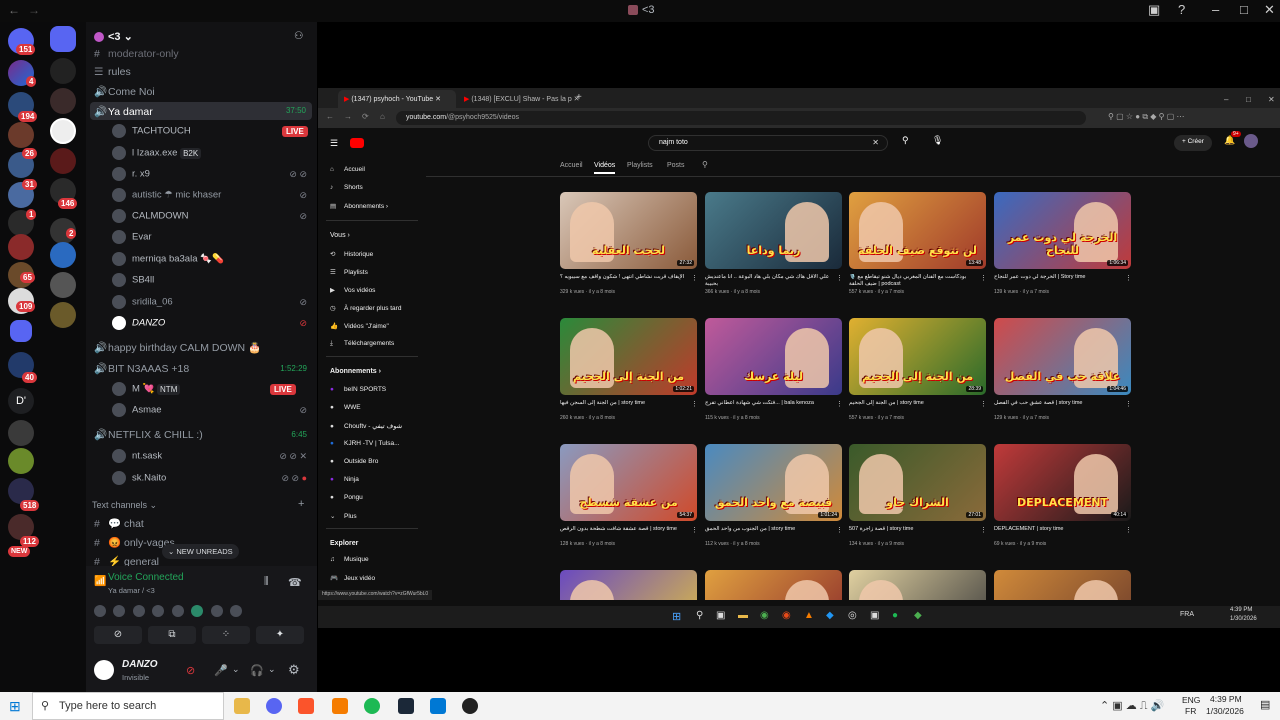 The height and width of the screenshot is (720, 1280). What do you see at coordinates (344, 479) in the screenshot?
I see `sub-channel: ● Ninja` at bounding box center [344, 479].